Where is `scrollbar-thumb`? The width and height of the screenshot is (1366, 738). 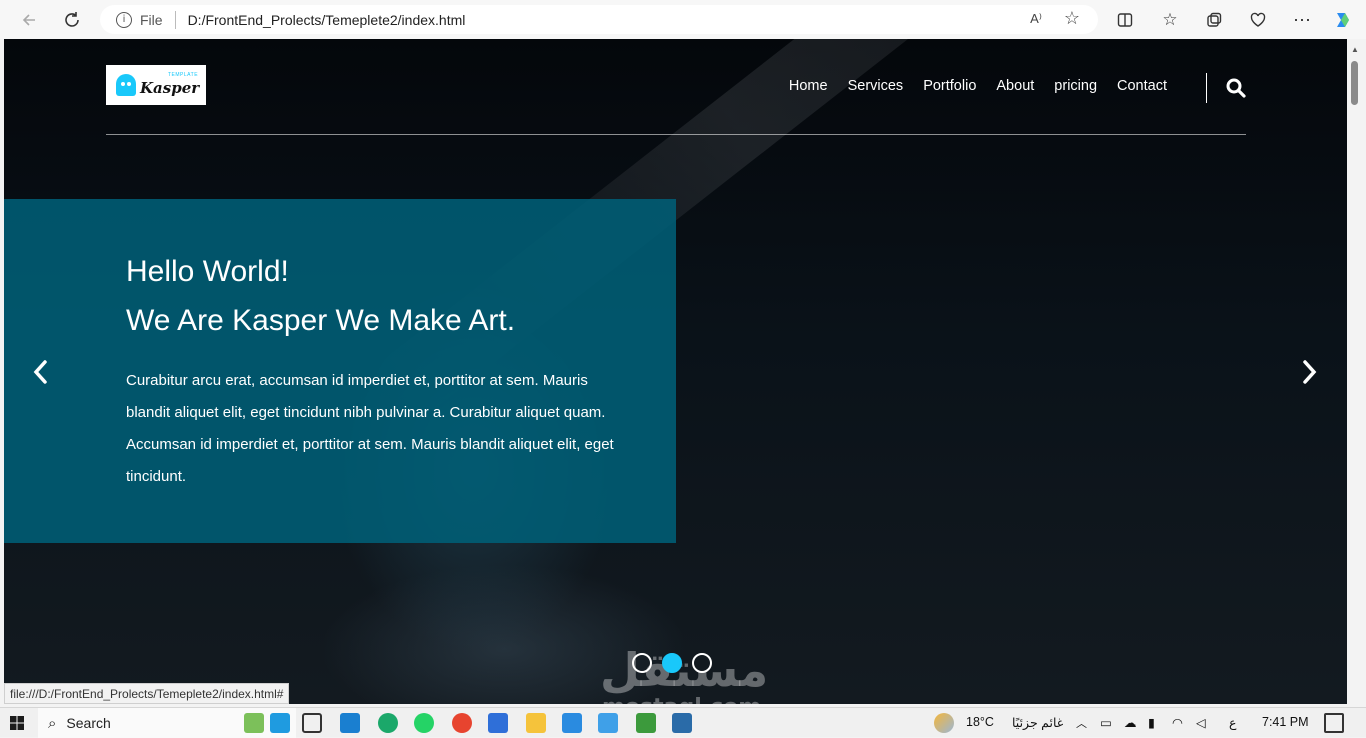 scrollbar-thumb is located at coordinates (1354, 83).